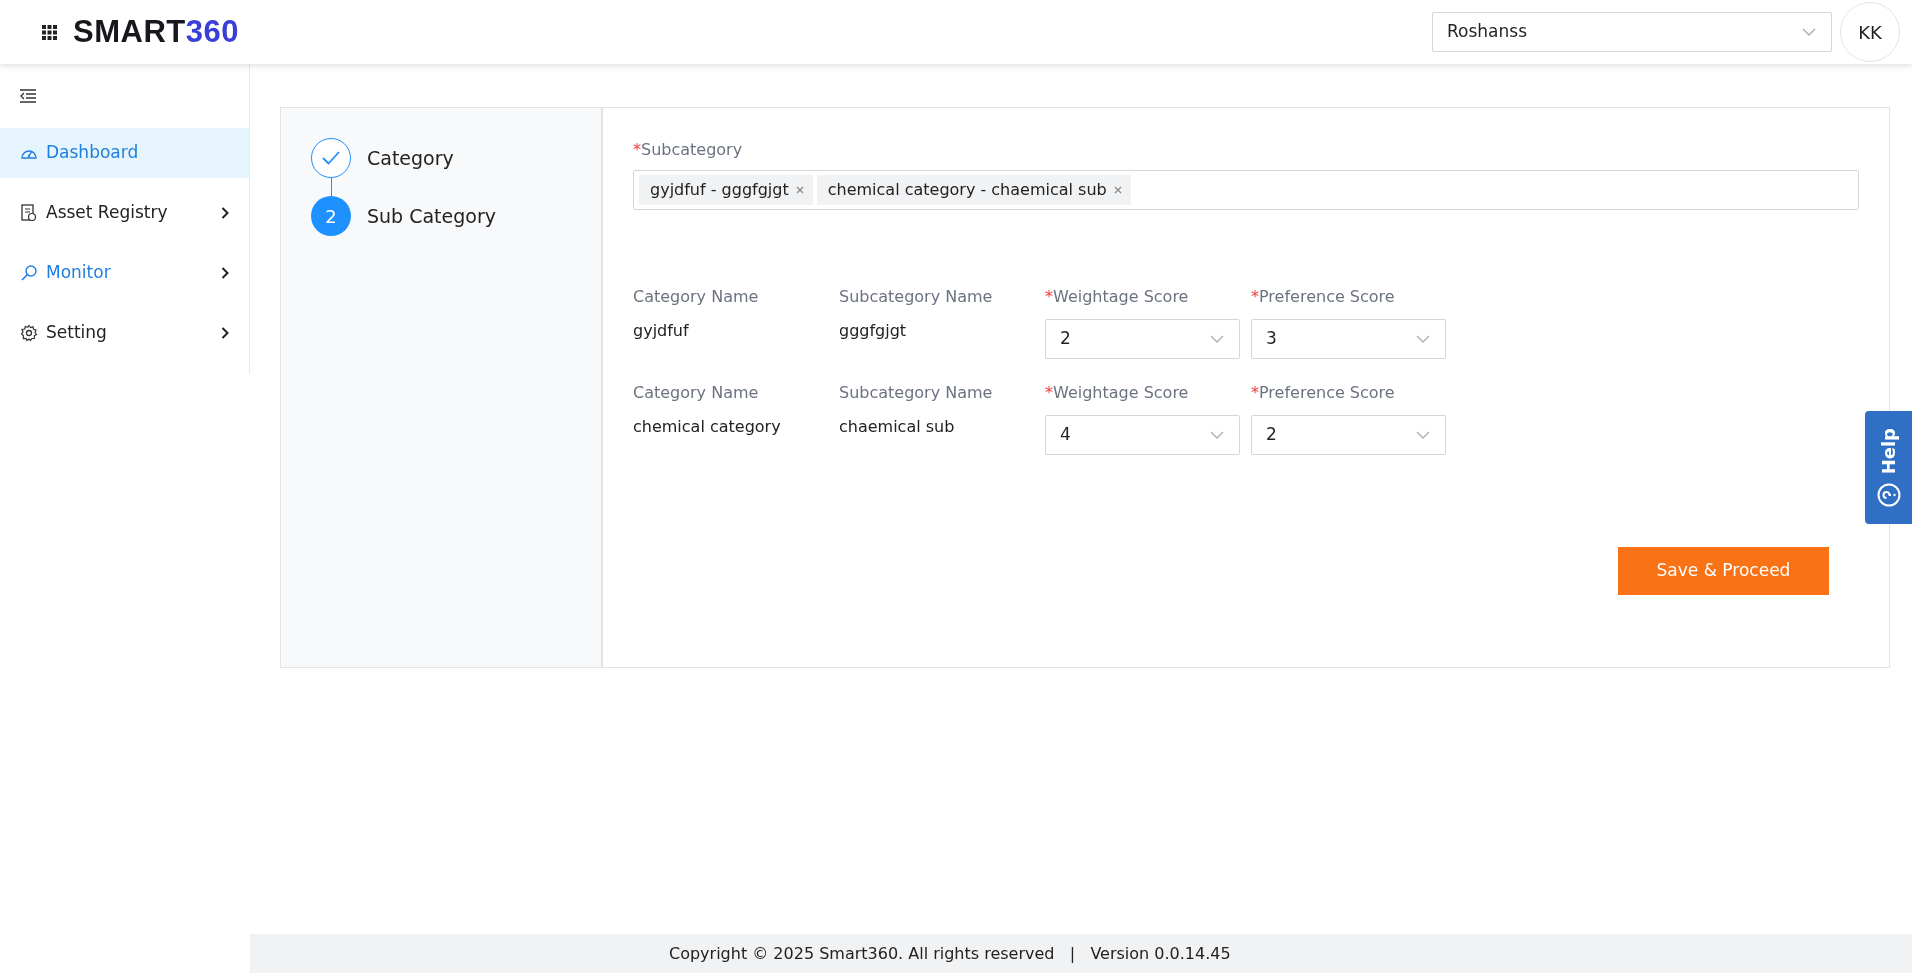 This screenshot has height=973, width=1912. Describe the element at coordinates (1246, 190) in the screenshot. I see `tag-input-field: gyjdfuf - gggfgjgt chemical category - chaemical sub` at that location.